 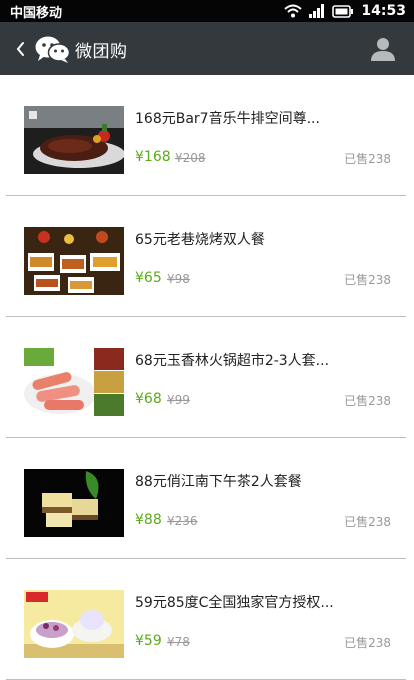 I want to click on afternoon-tea-image, so click(x=74, y=503).